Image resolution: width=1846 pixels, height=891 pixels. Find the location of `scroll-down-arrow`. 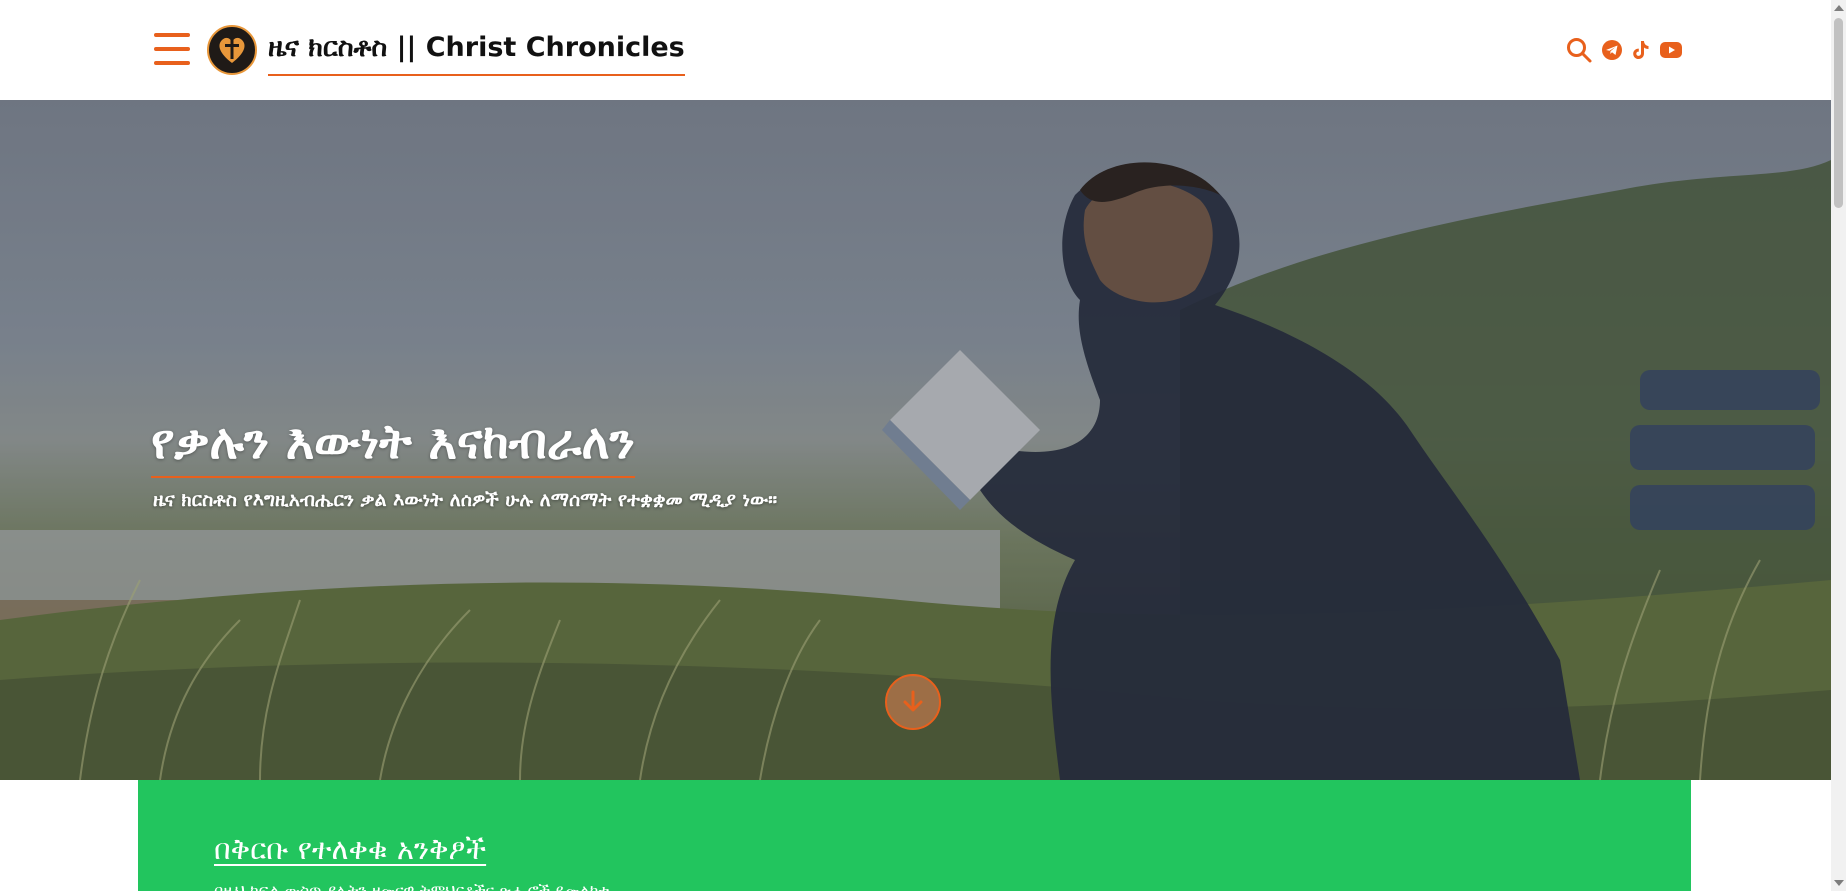

scroll-down-arrow is located at coordinates (1839, 883).